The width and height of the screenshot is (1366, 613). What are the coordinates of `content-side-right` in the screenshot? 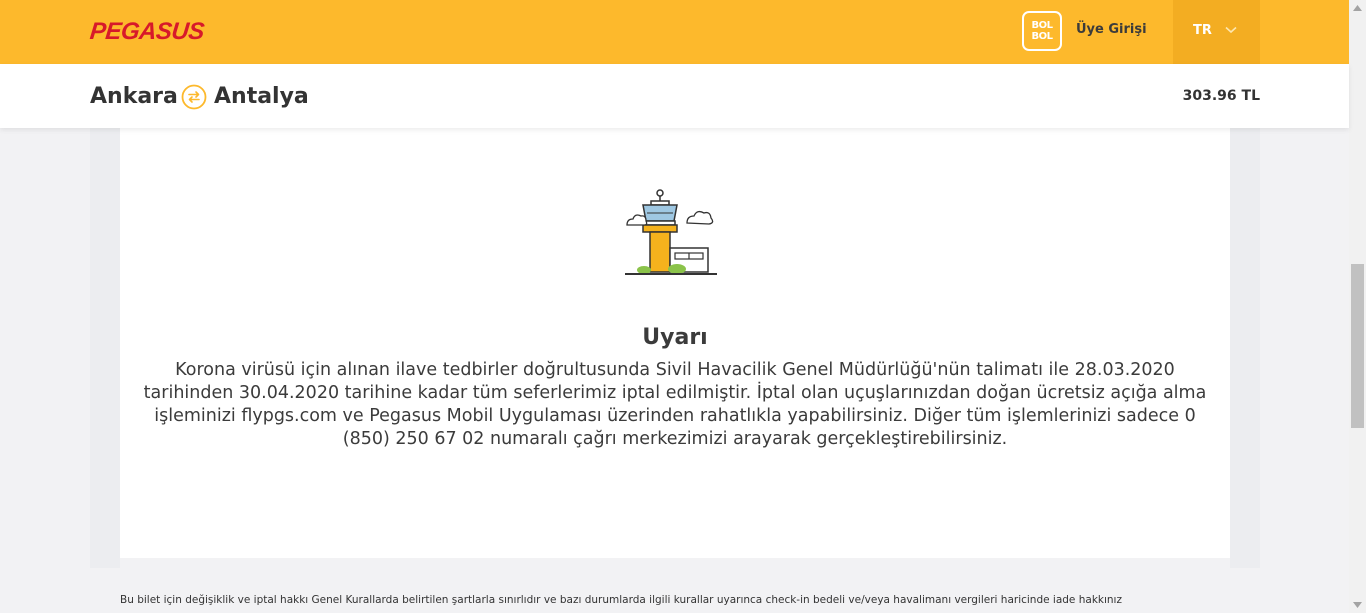 It's located at (1245, 348).